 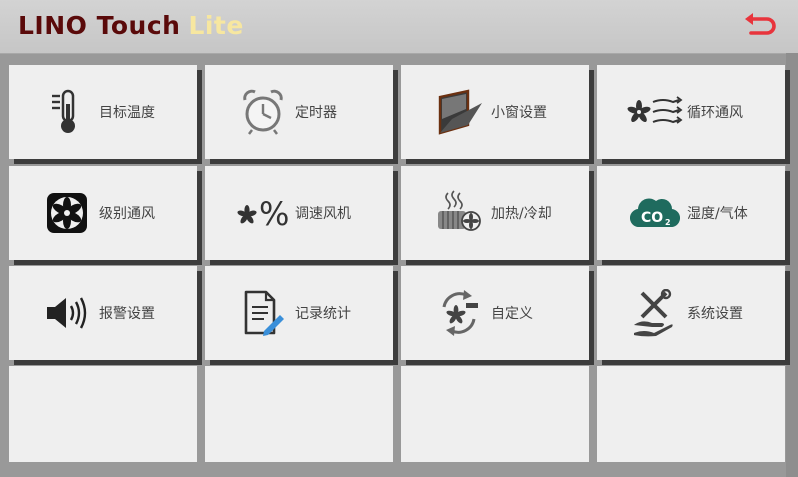 I want to click on menu-item-circulation-vent: 循环通风, so click(x=691, y=112).